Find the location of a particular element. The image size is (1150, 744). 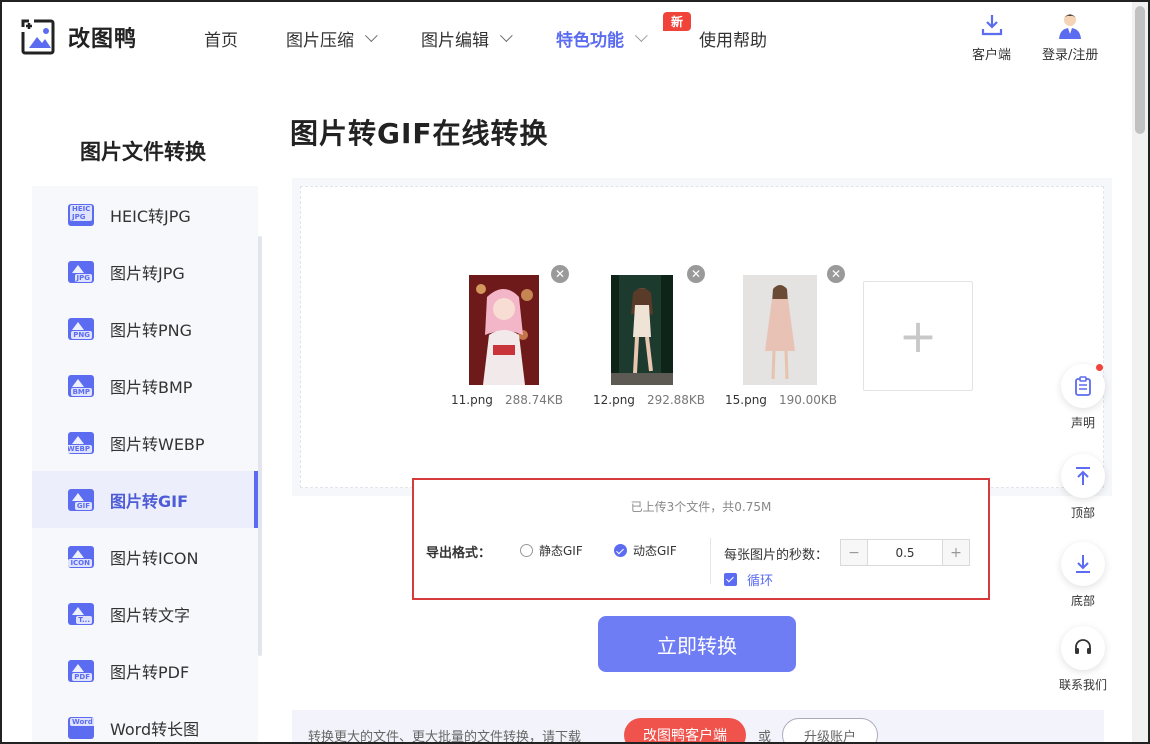

notification-dot is located at coordinates (1099, 367).